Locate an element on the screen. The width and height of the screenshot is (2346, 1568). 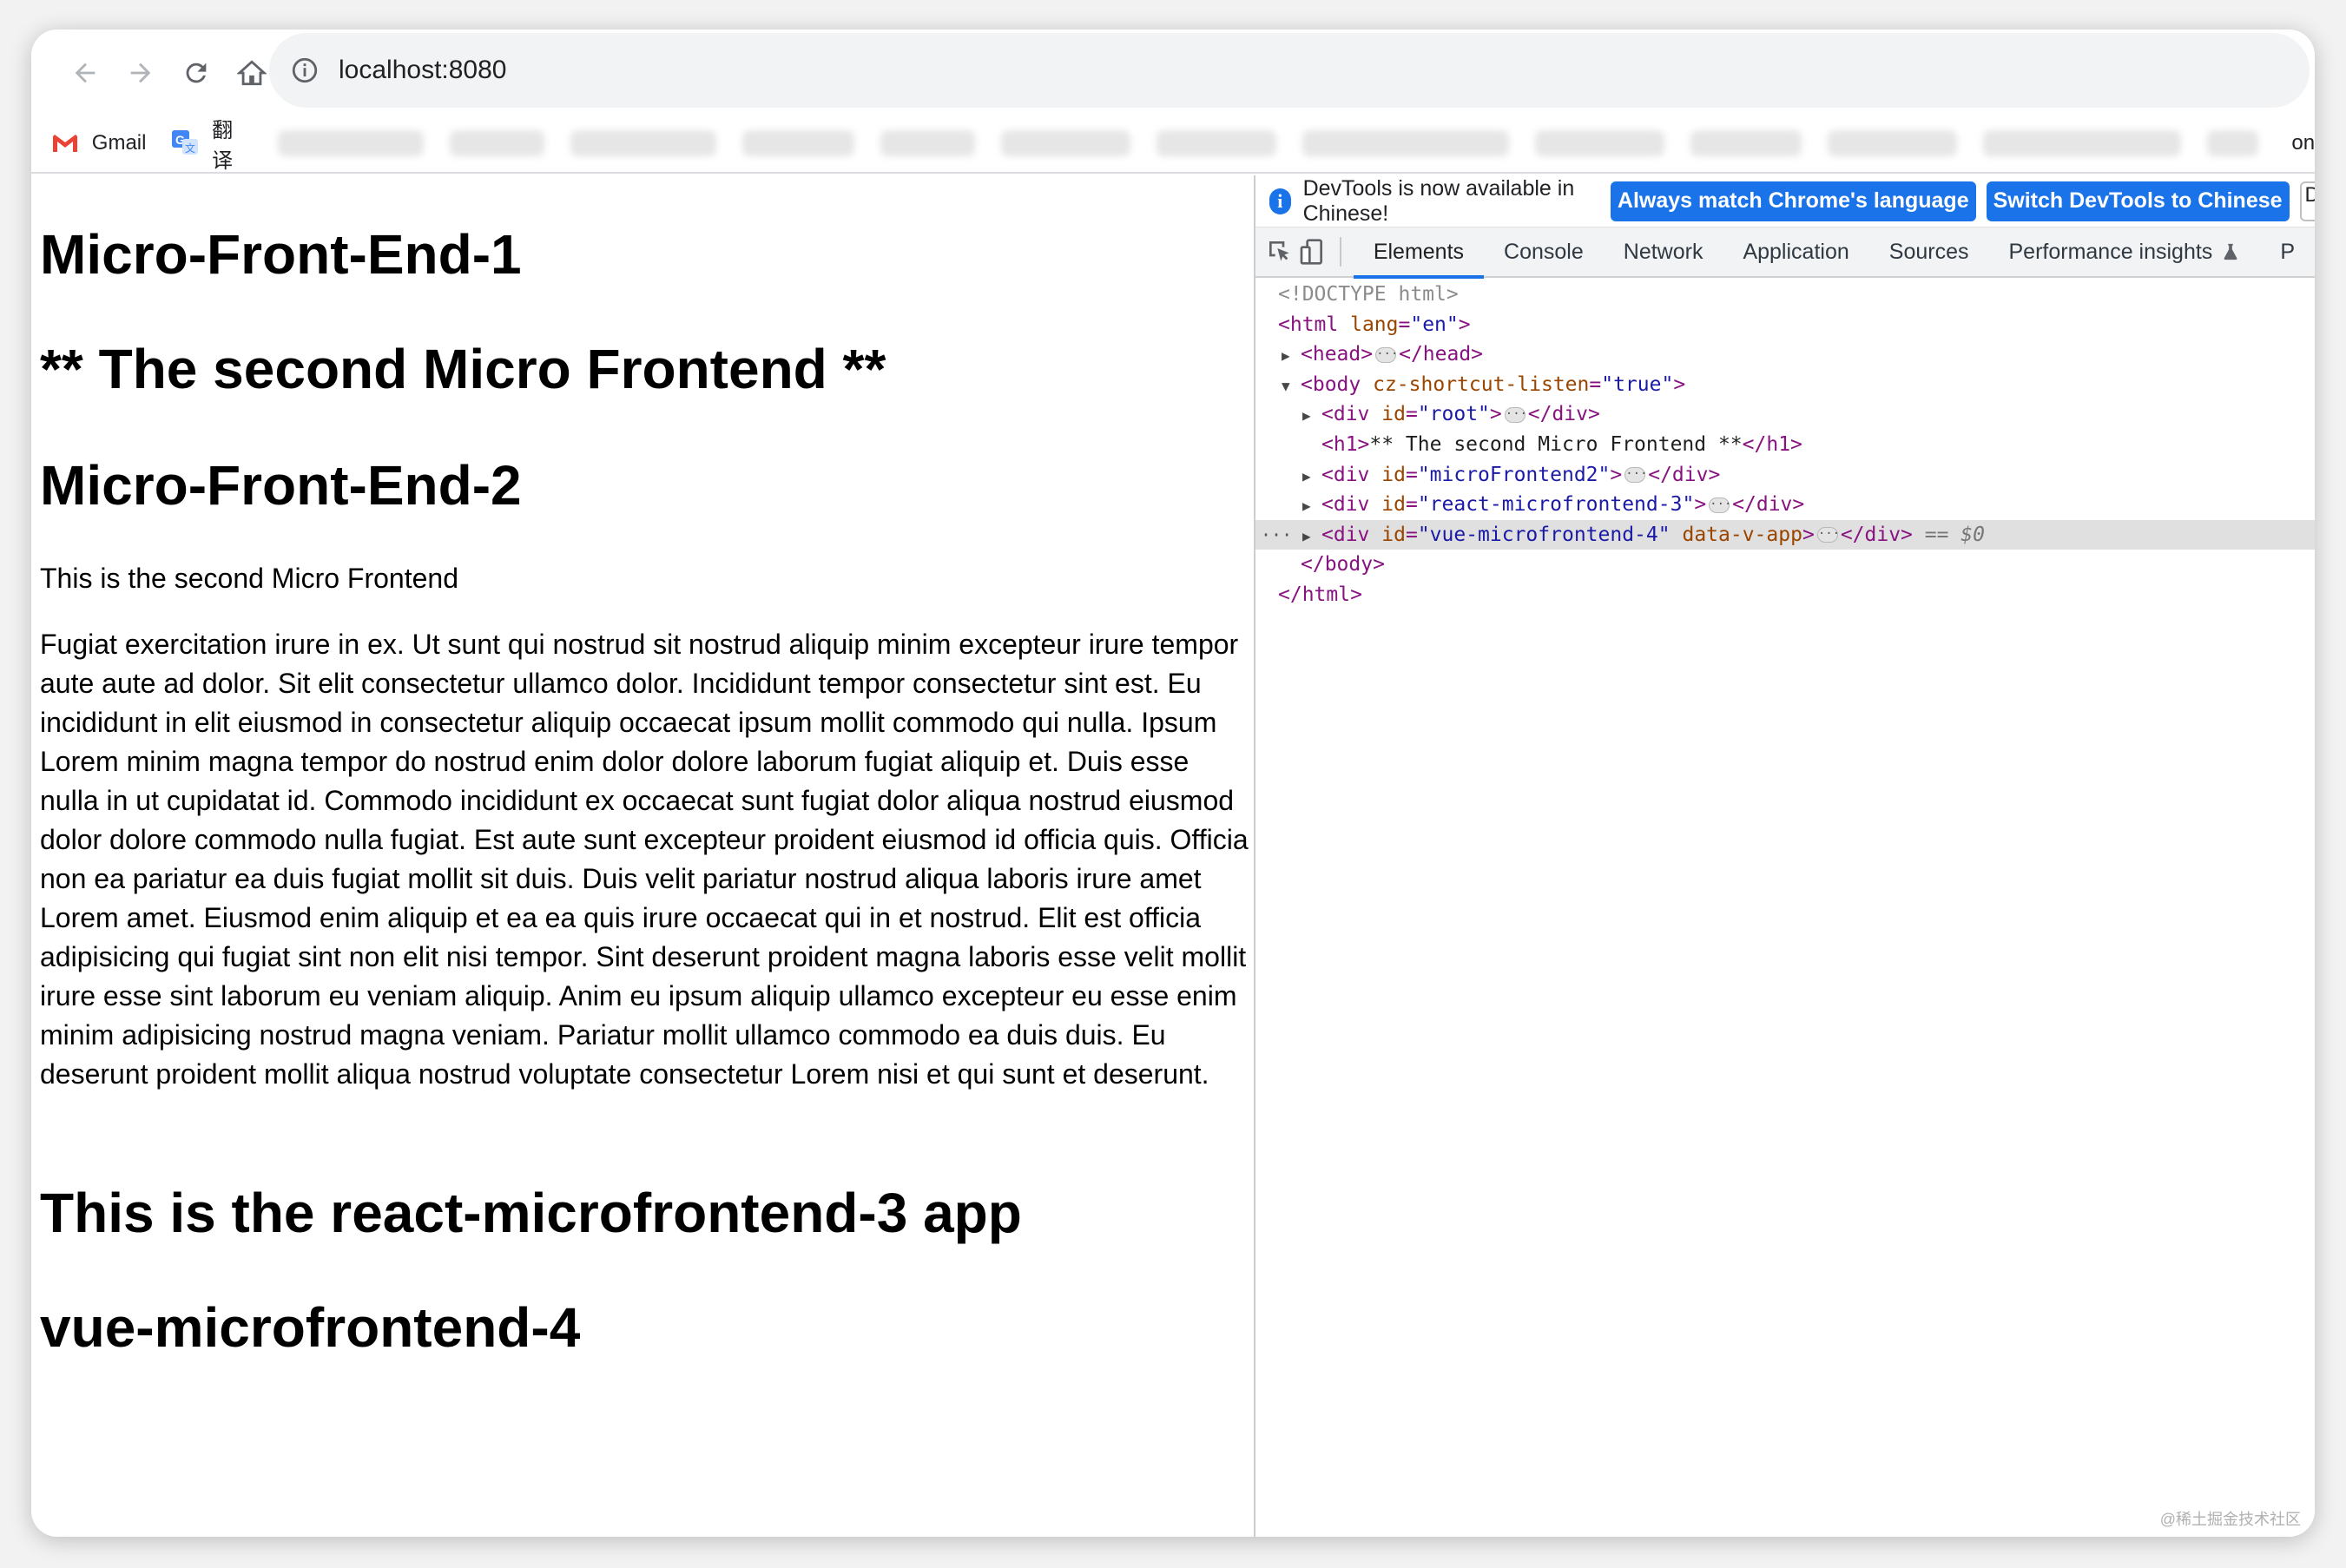
tab-console: Console is located at coordinates (1544, 252).